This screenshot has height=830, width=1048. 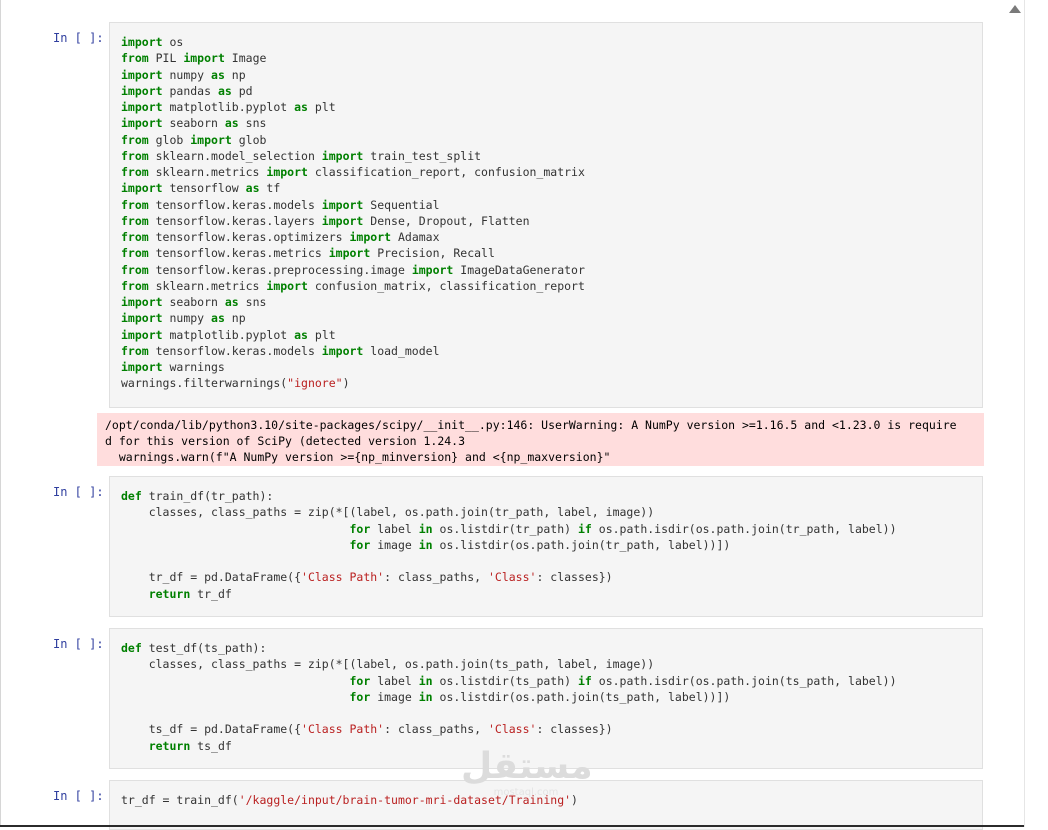 I want to click on code-string: 'Class', so click(x=512, y=577).